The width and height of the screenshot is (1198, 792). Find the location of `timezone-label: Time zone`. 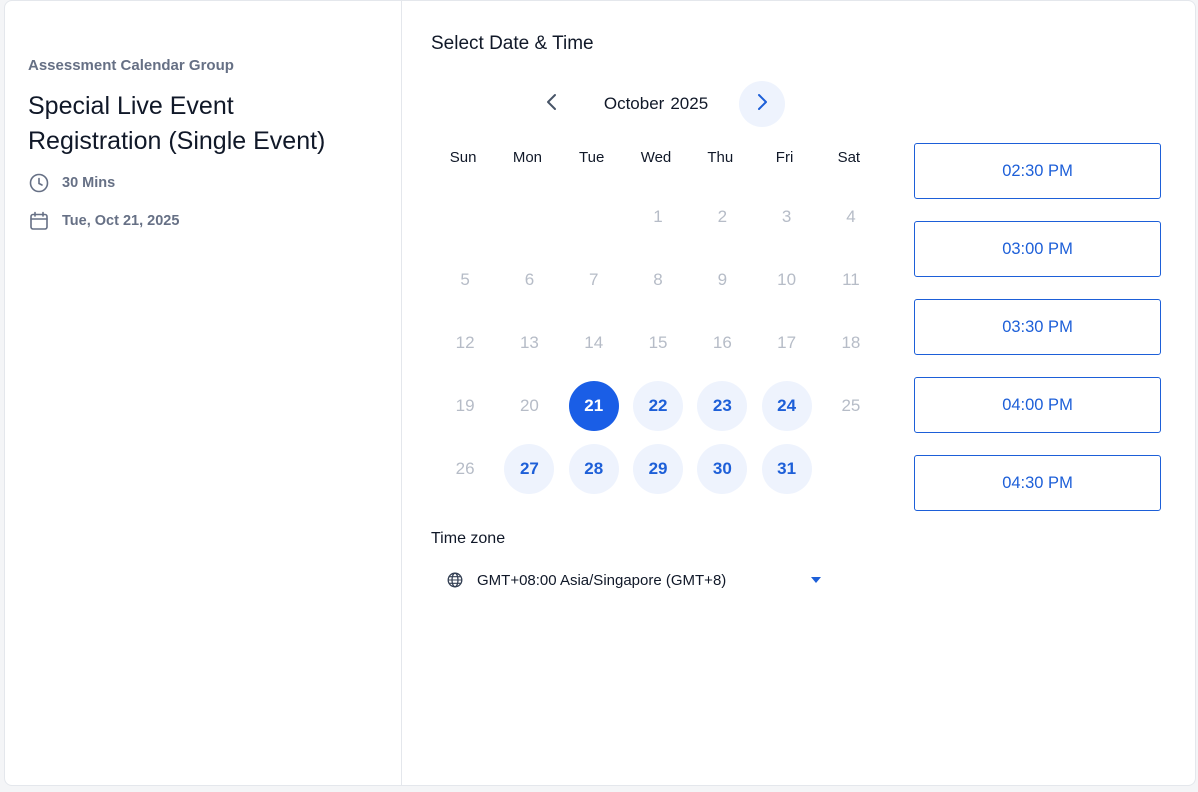

timezone-label: Time zone is located at coordinates (468, 538).